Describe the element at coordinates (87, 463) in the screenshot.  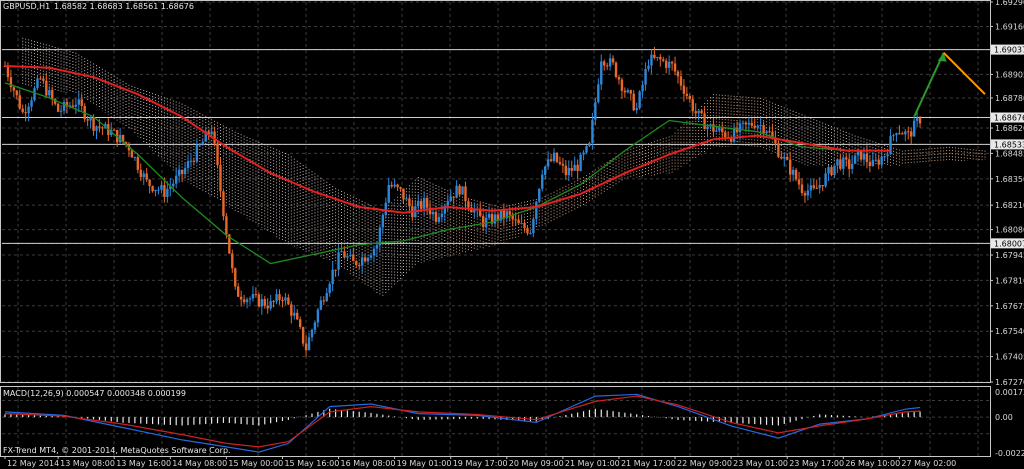
I see `time-tick-label: 13 May 08:00` at that location.